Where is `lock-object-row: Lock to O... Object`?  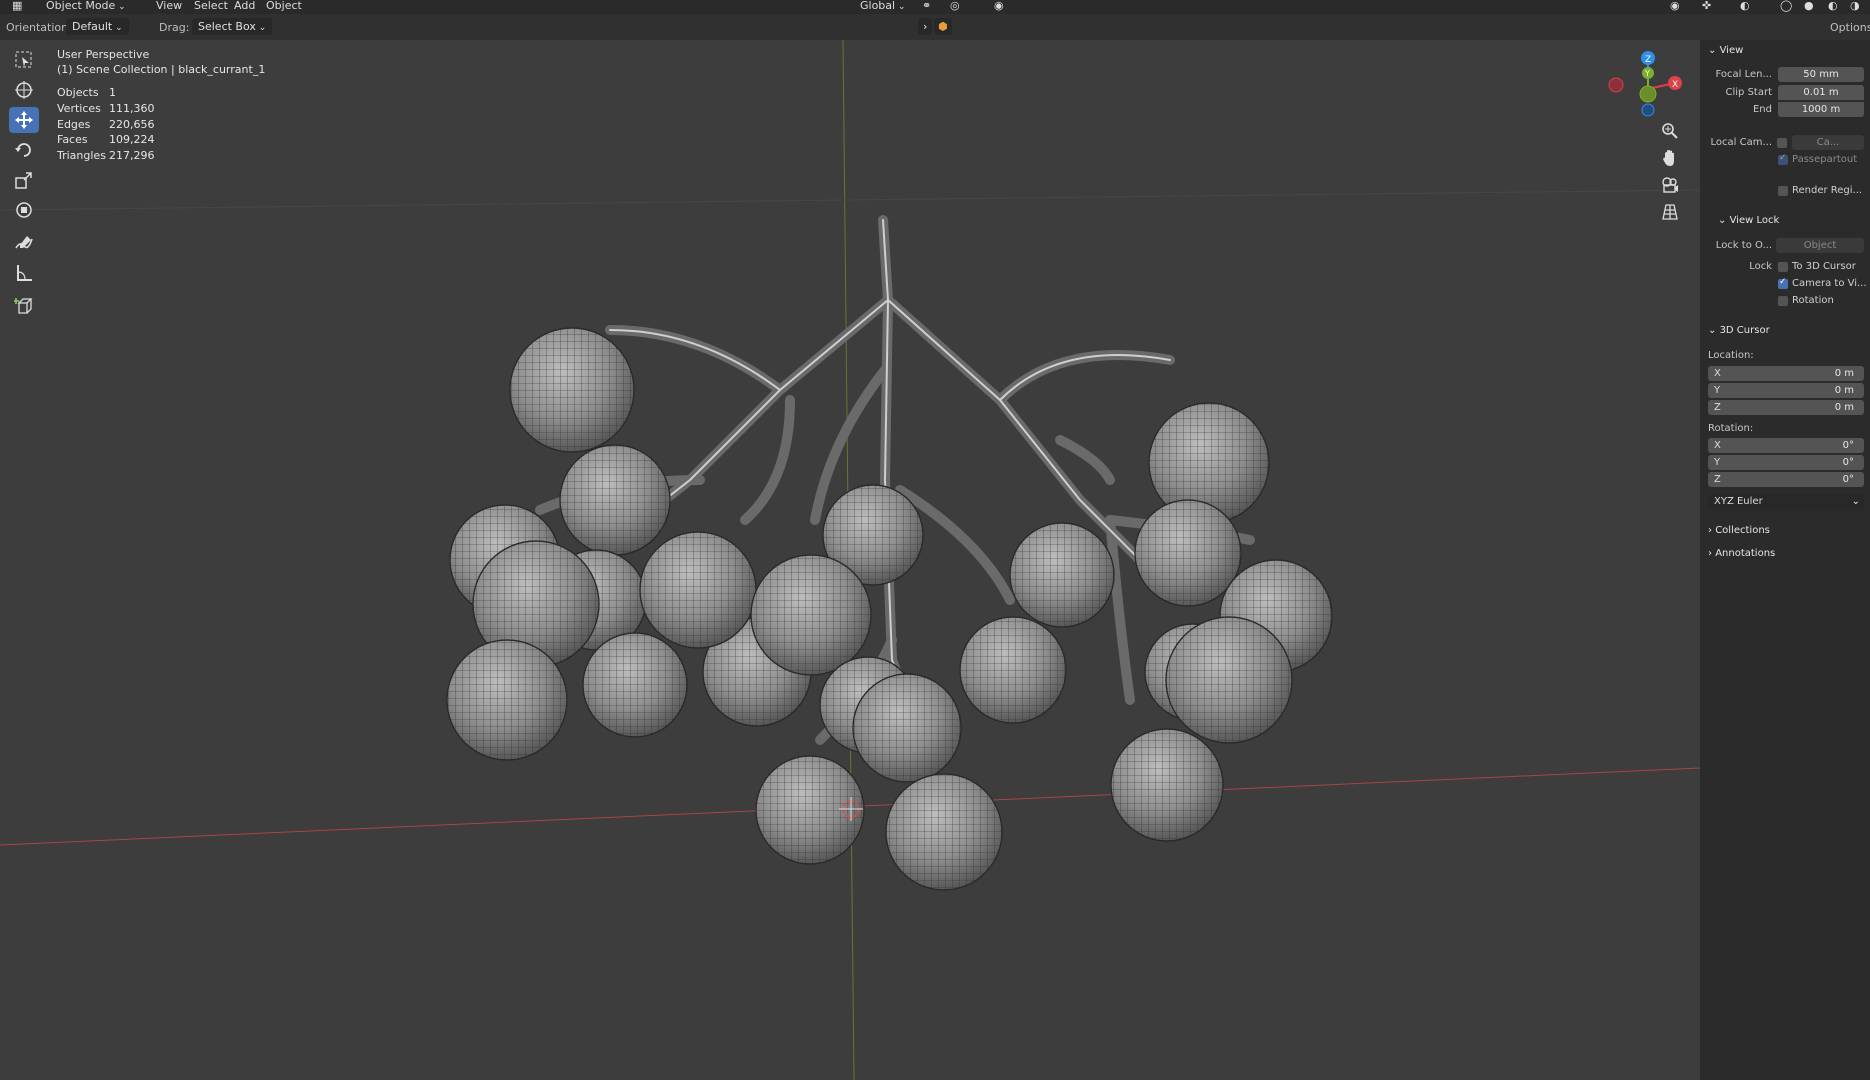
lock-object-row: Lock to O... Object is located at coordinates (1785, 246).